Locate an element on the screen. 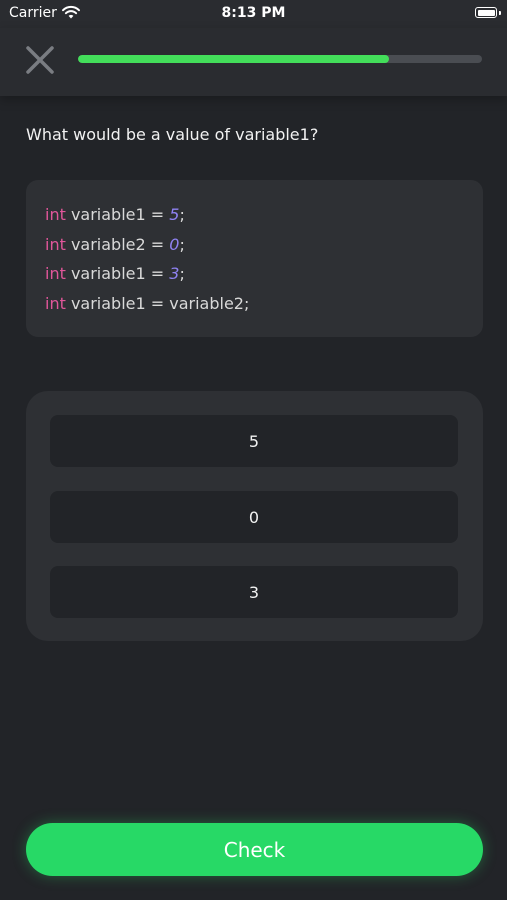 This screenshot has width=507, height=900. status-time: 8:13 PM is located at coordinates (253, 13).